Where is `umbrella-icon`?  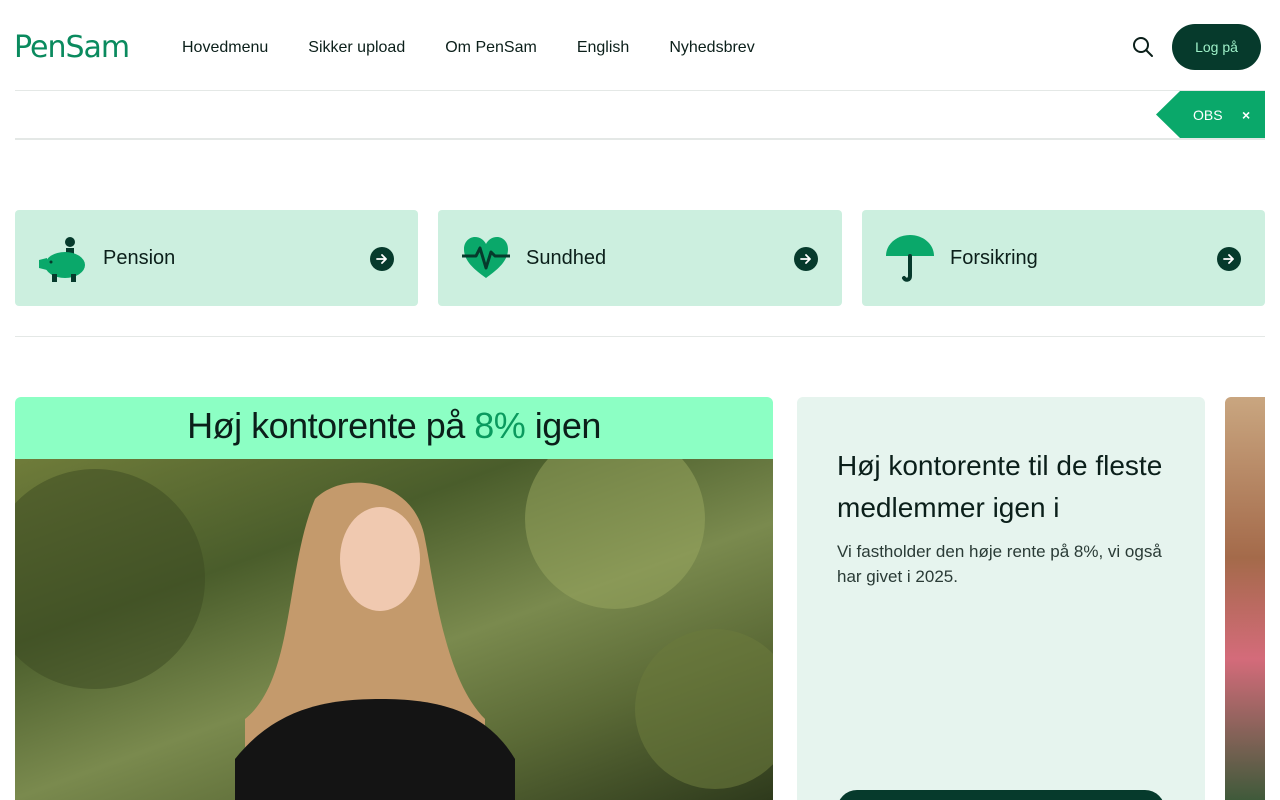 umbrella-icon is located at coordinates (910, 258).